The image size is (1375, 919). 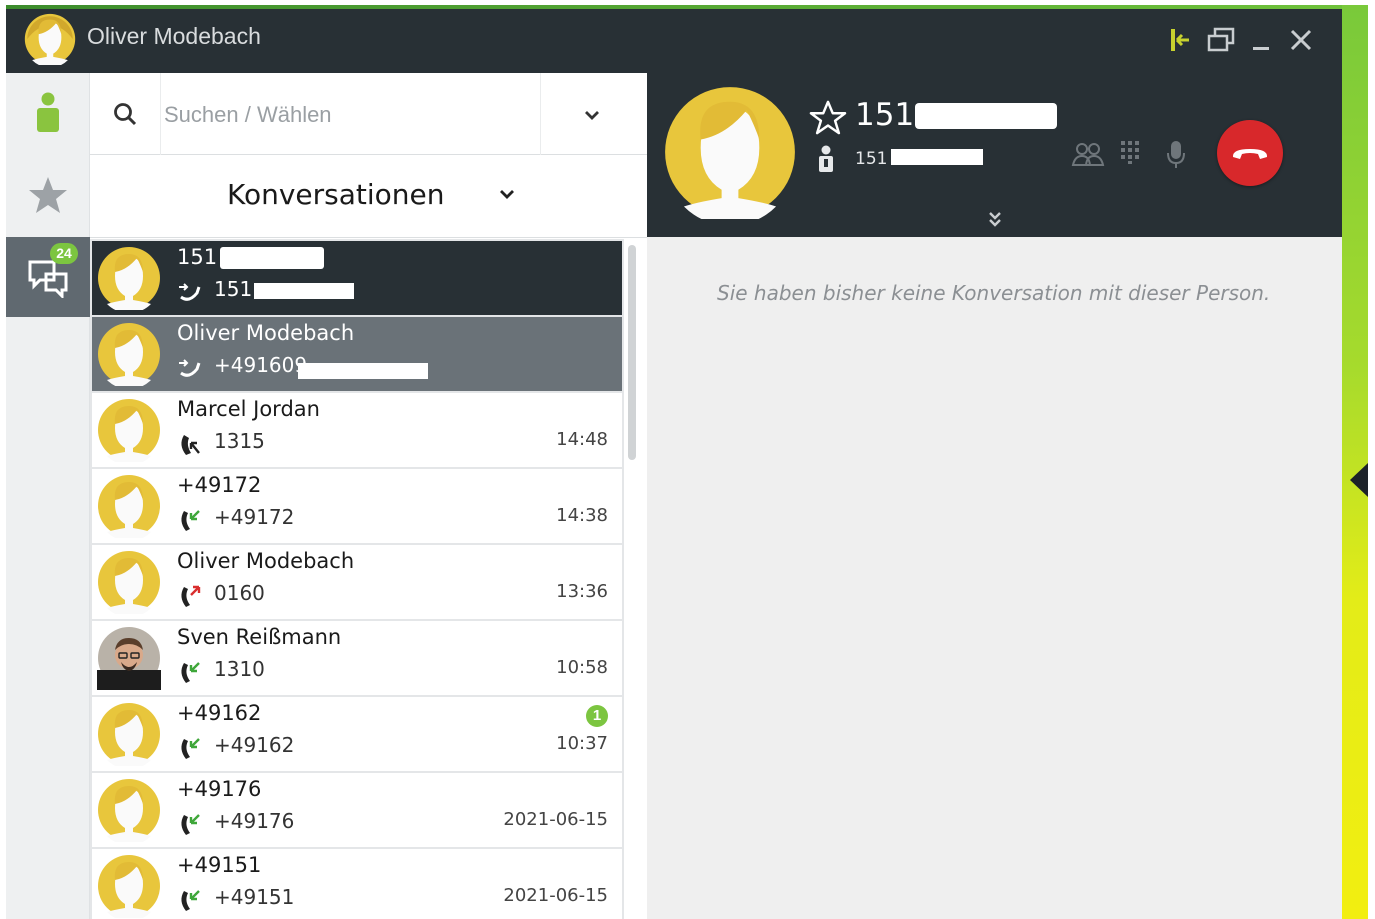 I want to click on conversation-item: +49162 +49162 10:37 1, so click(x=357, y=734).